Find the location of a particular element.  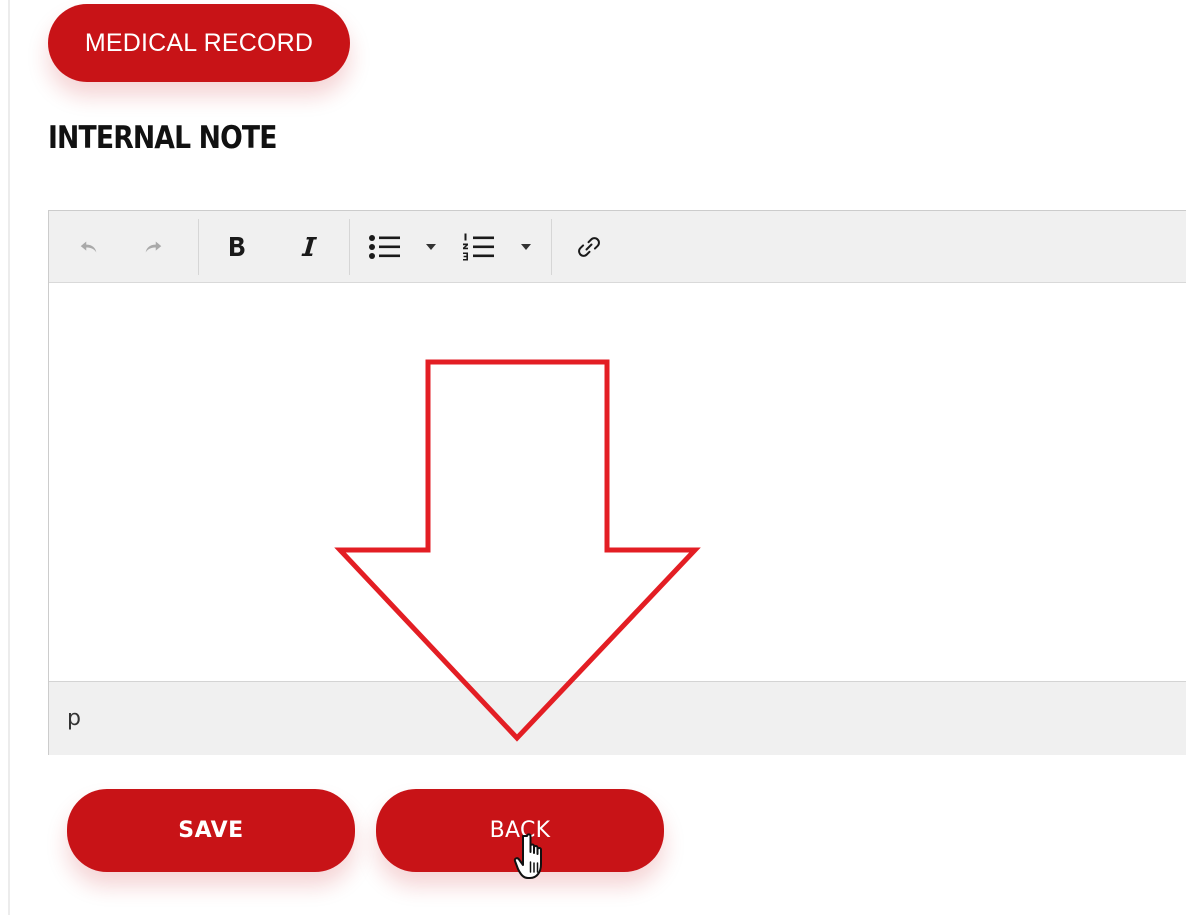

link-icon is located at coordinates (589, 247).